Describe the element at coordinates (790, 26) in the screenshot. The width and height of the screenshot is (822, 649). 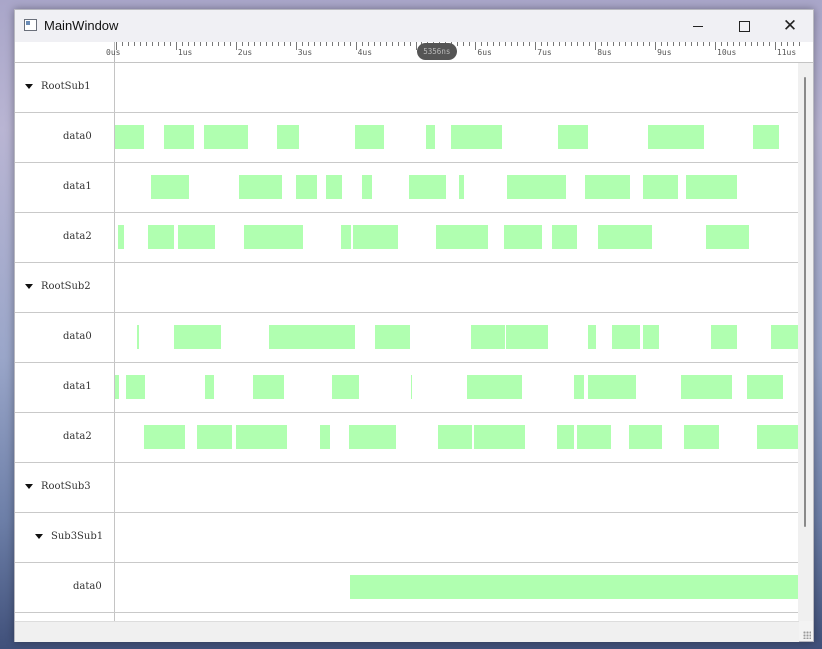
I see `close-button: ✕` at that location.